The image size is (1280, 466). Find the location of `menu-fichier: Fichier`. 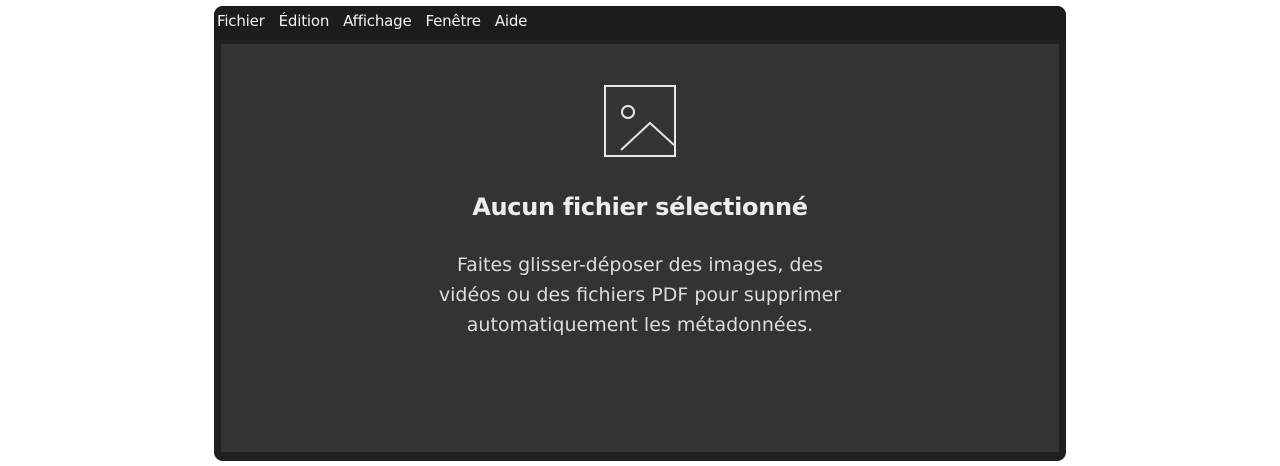

menu-fichier: Fichier is located at coordinates (241, 21).